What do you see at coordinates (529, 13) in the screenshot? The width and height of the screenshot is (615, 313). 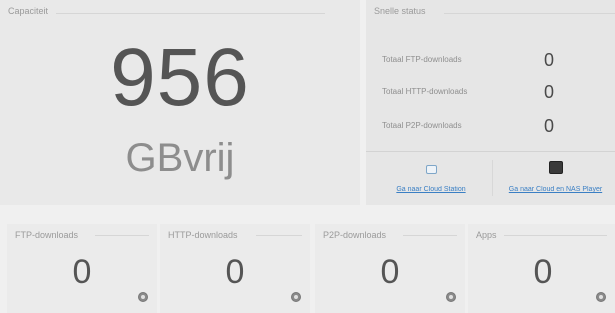 I see `status-title-rule` at bounding box center [529, 13].